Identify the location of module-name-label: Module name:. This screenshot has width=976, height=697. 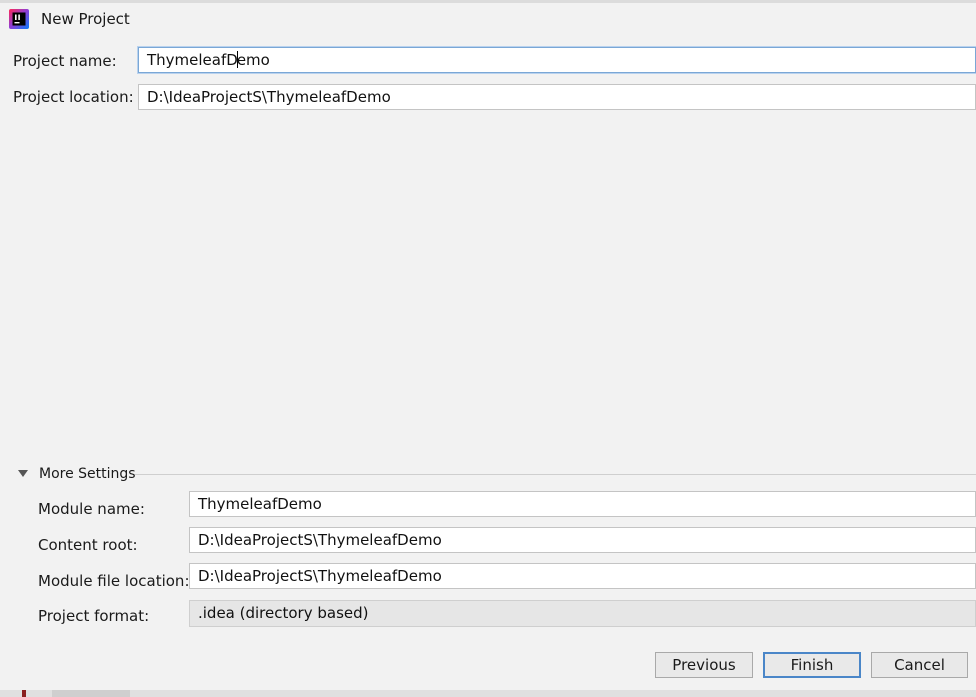
(91, 509).